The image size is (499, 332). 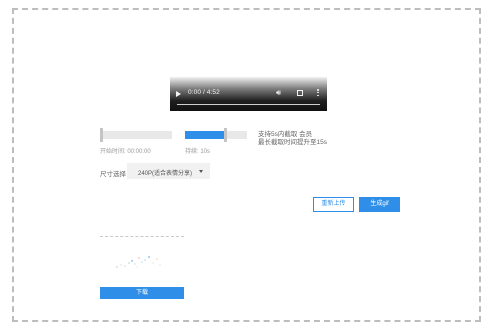 What do you see at coordinates (138, 262) in the screenshot?
I see `gif-preview-image` at bounding box center [138, 262].